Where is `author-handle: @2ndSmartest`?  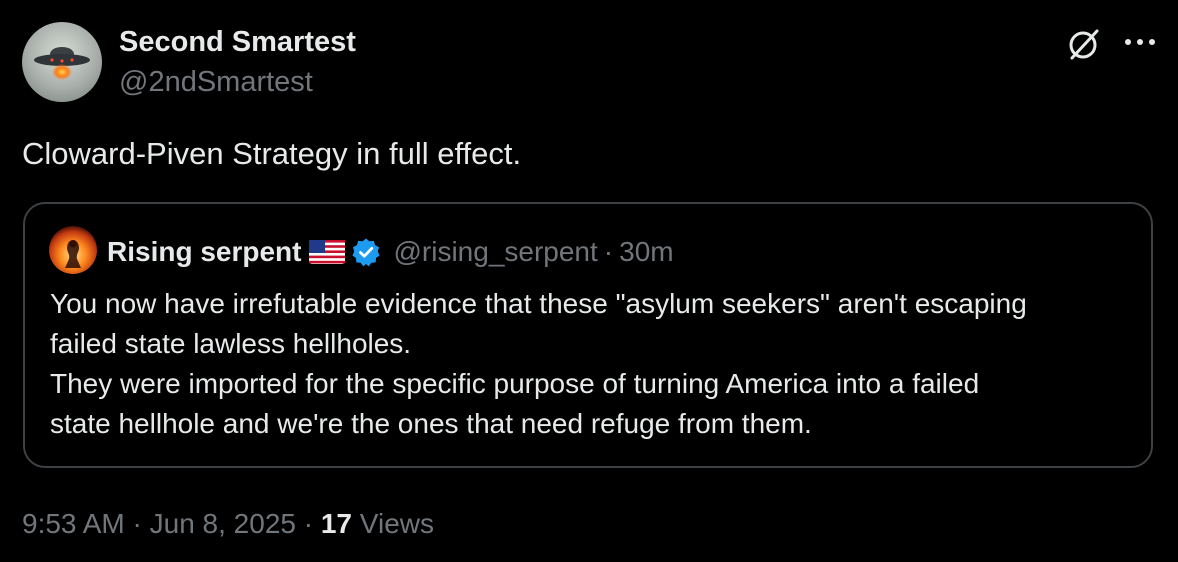 author-handle: @2ndSmartest is located at coordinates (216, 82).